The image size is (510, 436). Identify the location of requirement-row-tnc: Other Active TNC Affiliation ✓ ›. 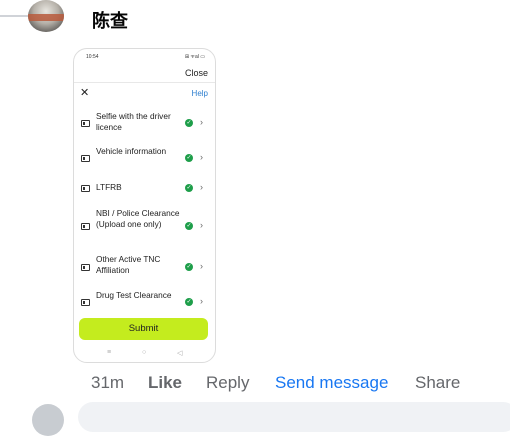
(144, 267).